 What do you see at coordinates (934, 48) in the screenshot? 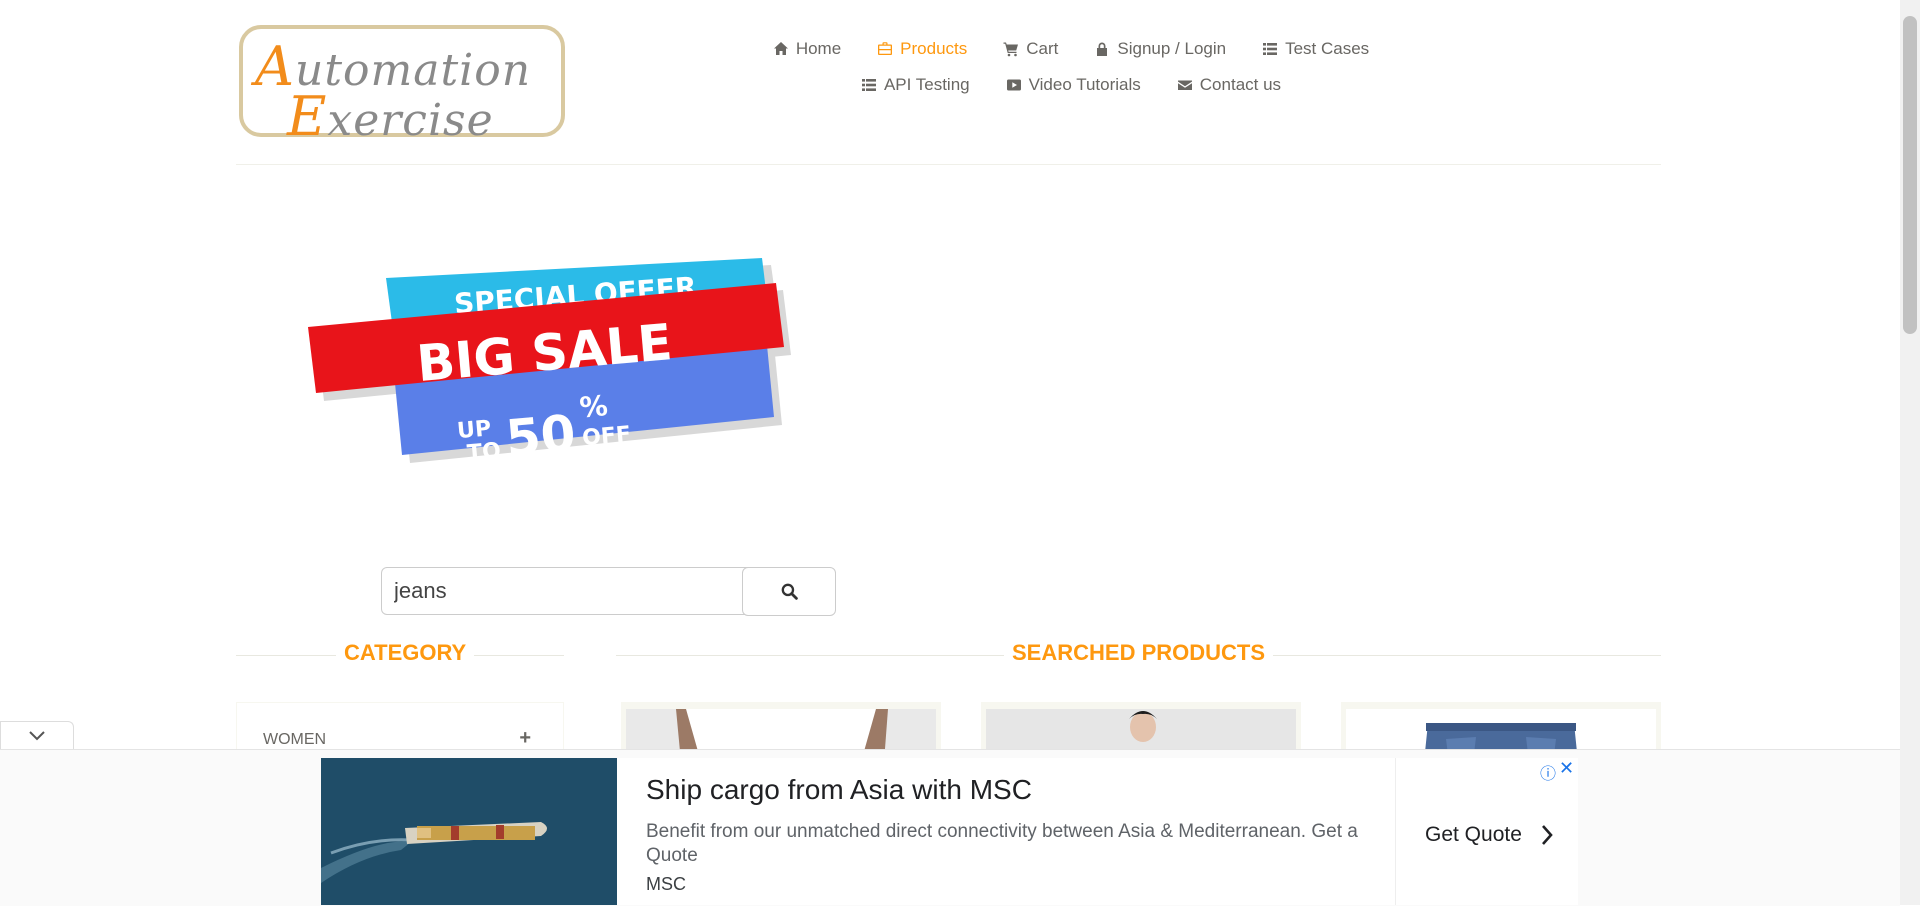
I see `nav-products-label: Products` at bounding box center [934, 48].